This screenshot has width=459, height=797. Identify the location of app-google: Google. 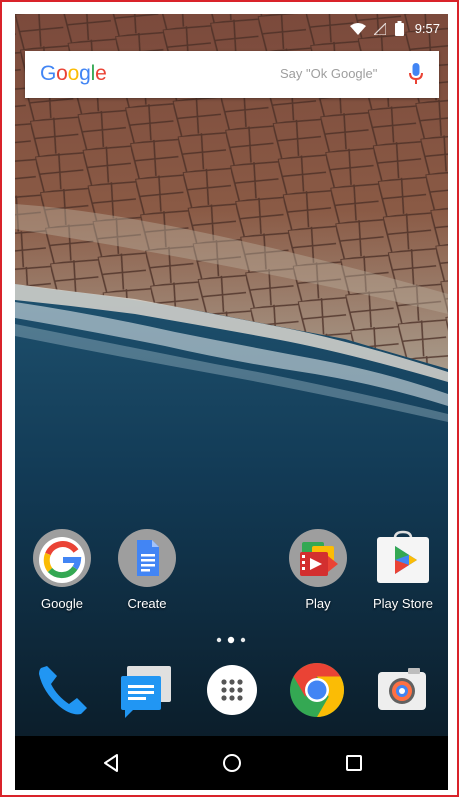
(62, 569).